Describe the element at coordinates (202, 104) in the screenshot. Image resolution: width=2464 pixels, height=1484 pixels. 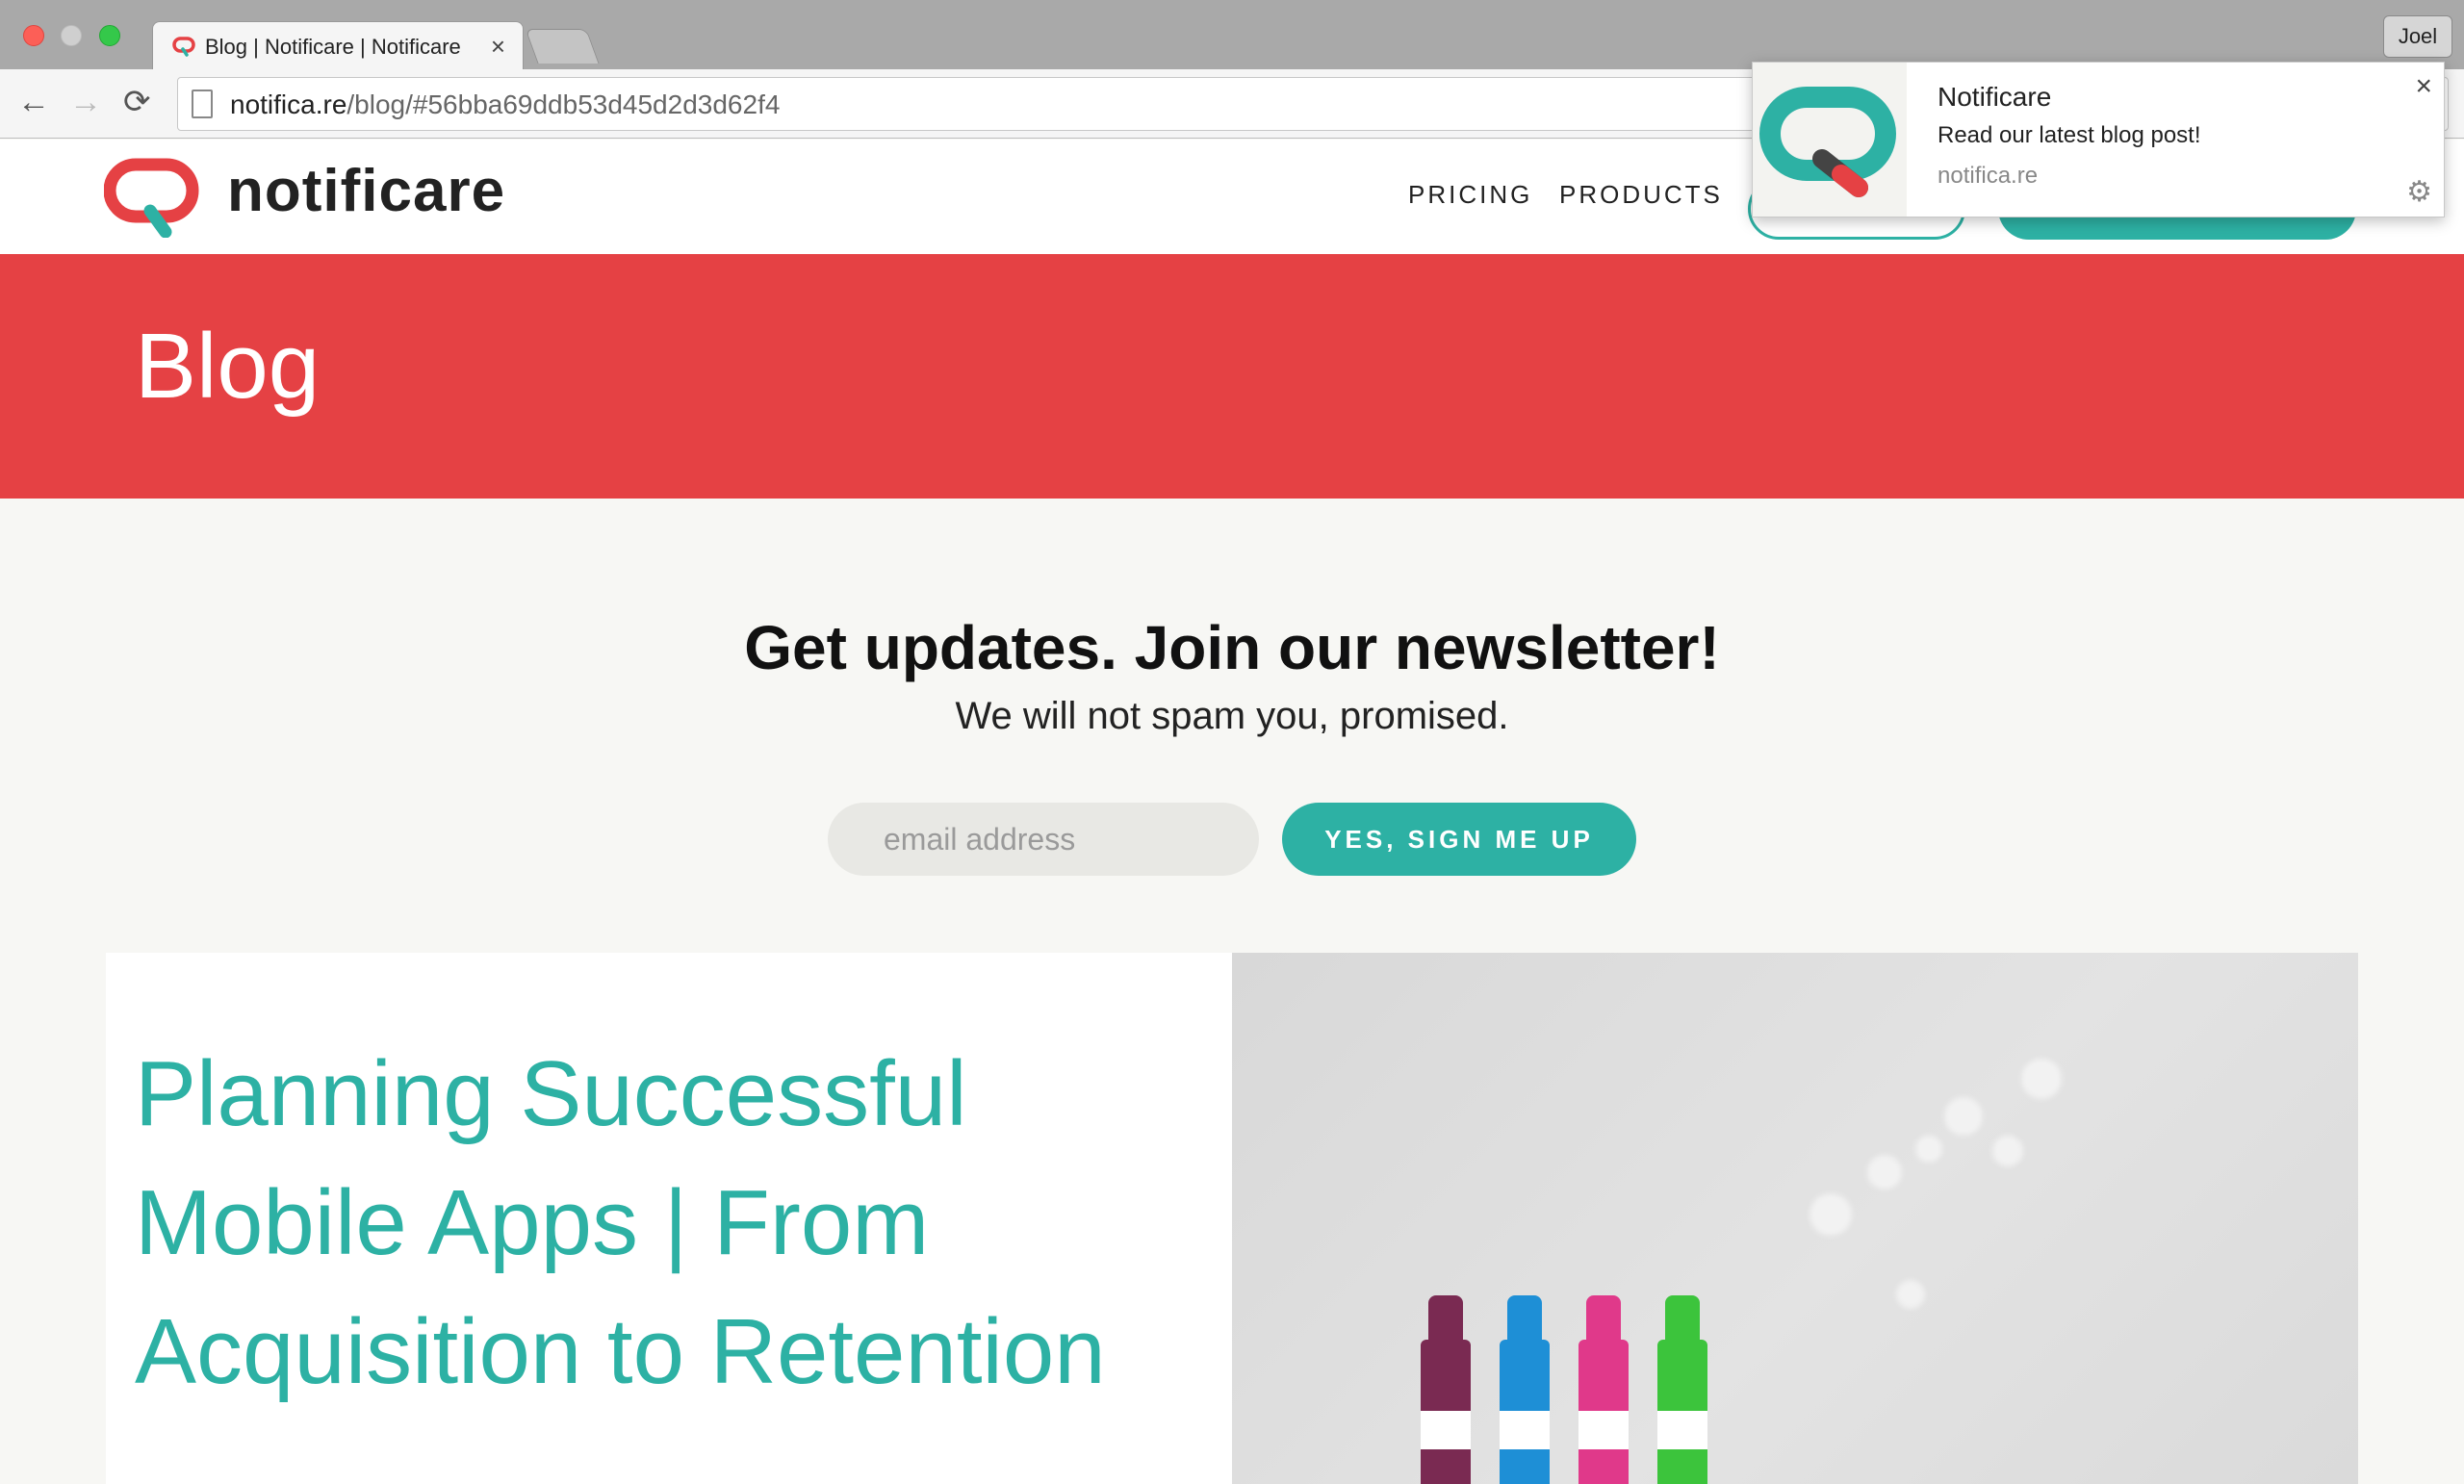
I see `page-icon` at that location.